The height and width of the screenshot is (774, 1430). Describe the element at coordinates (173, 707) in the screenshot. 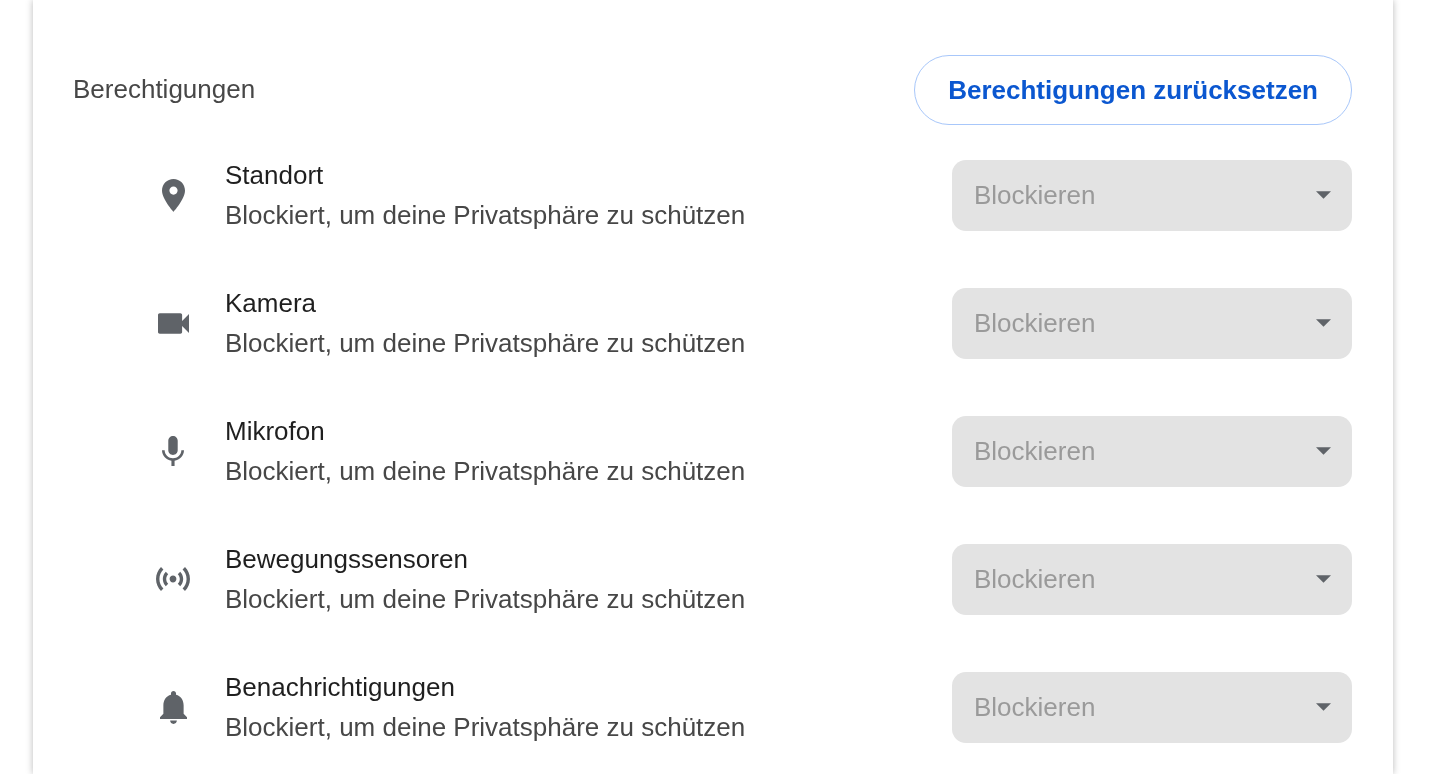

I see `bell-icon` at that location.